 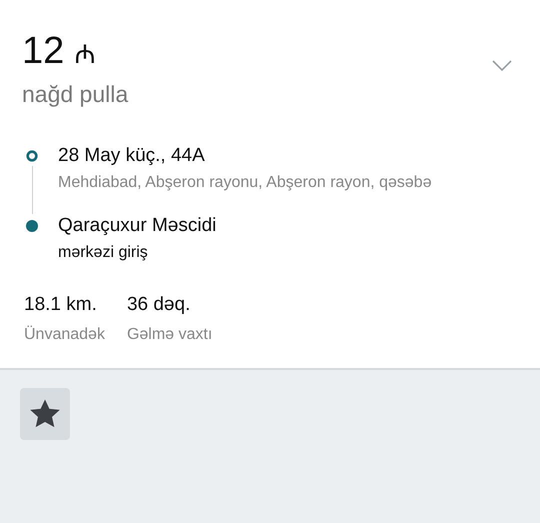 What do you see at coordinates (85, 54) in the screenshot?
I see `currency-sign: ₼` at bounding box center [85, 54].